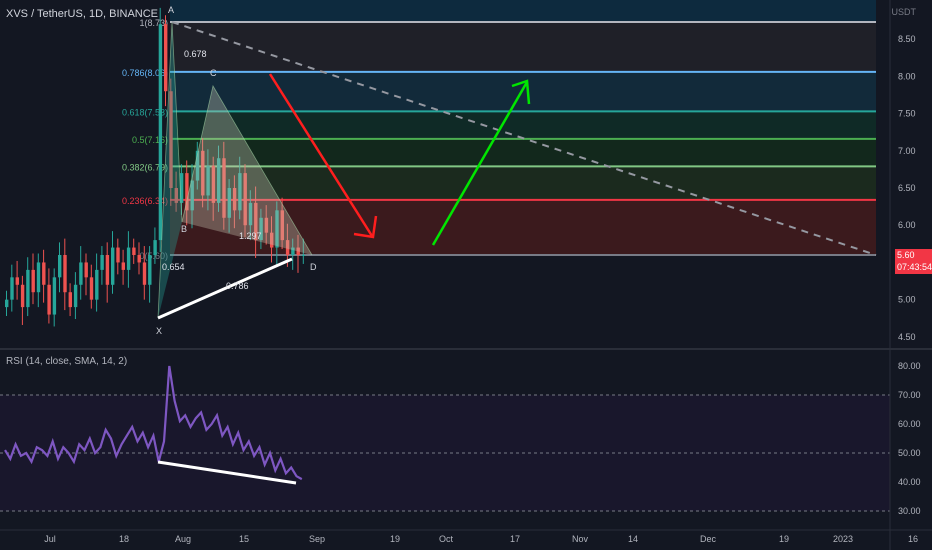 The width and height of the screenshot is (932, 550). Describe the element at coordinates (250, 236) in the screenshot. I see `pattern-ratio-label: 1.297` at that location.